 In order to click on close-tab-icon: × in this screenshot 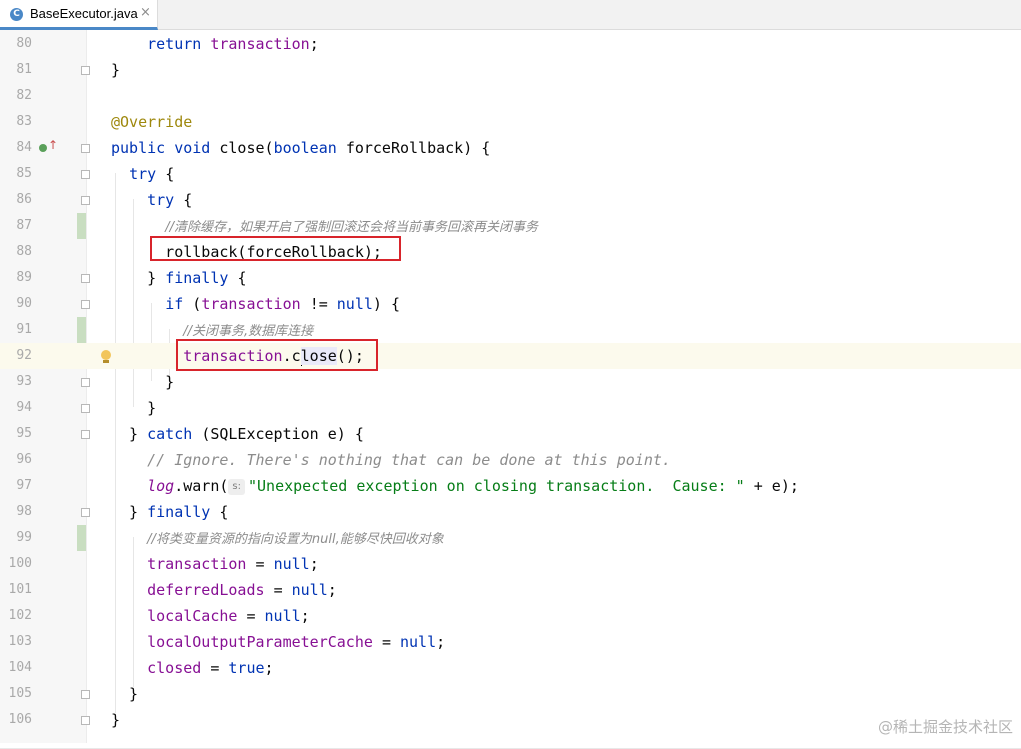, I will do `click(145, 12)`.